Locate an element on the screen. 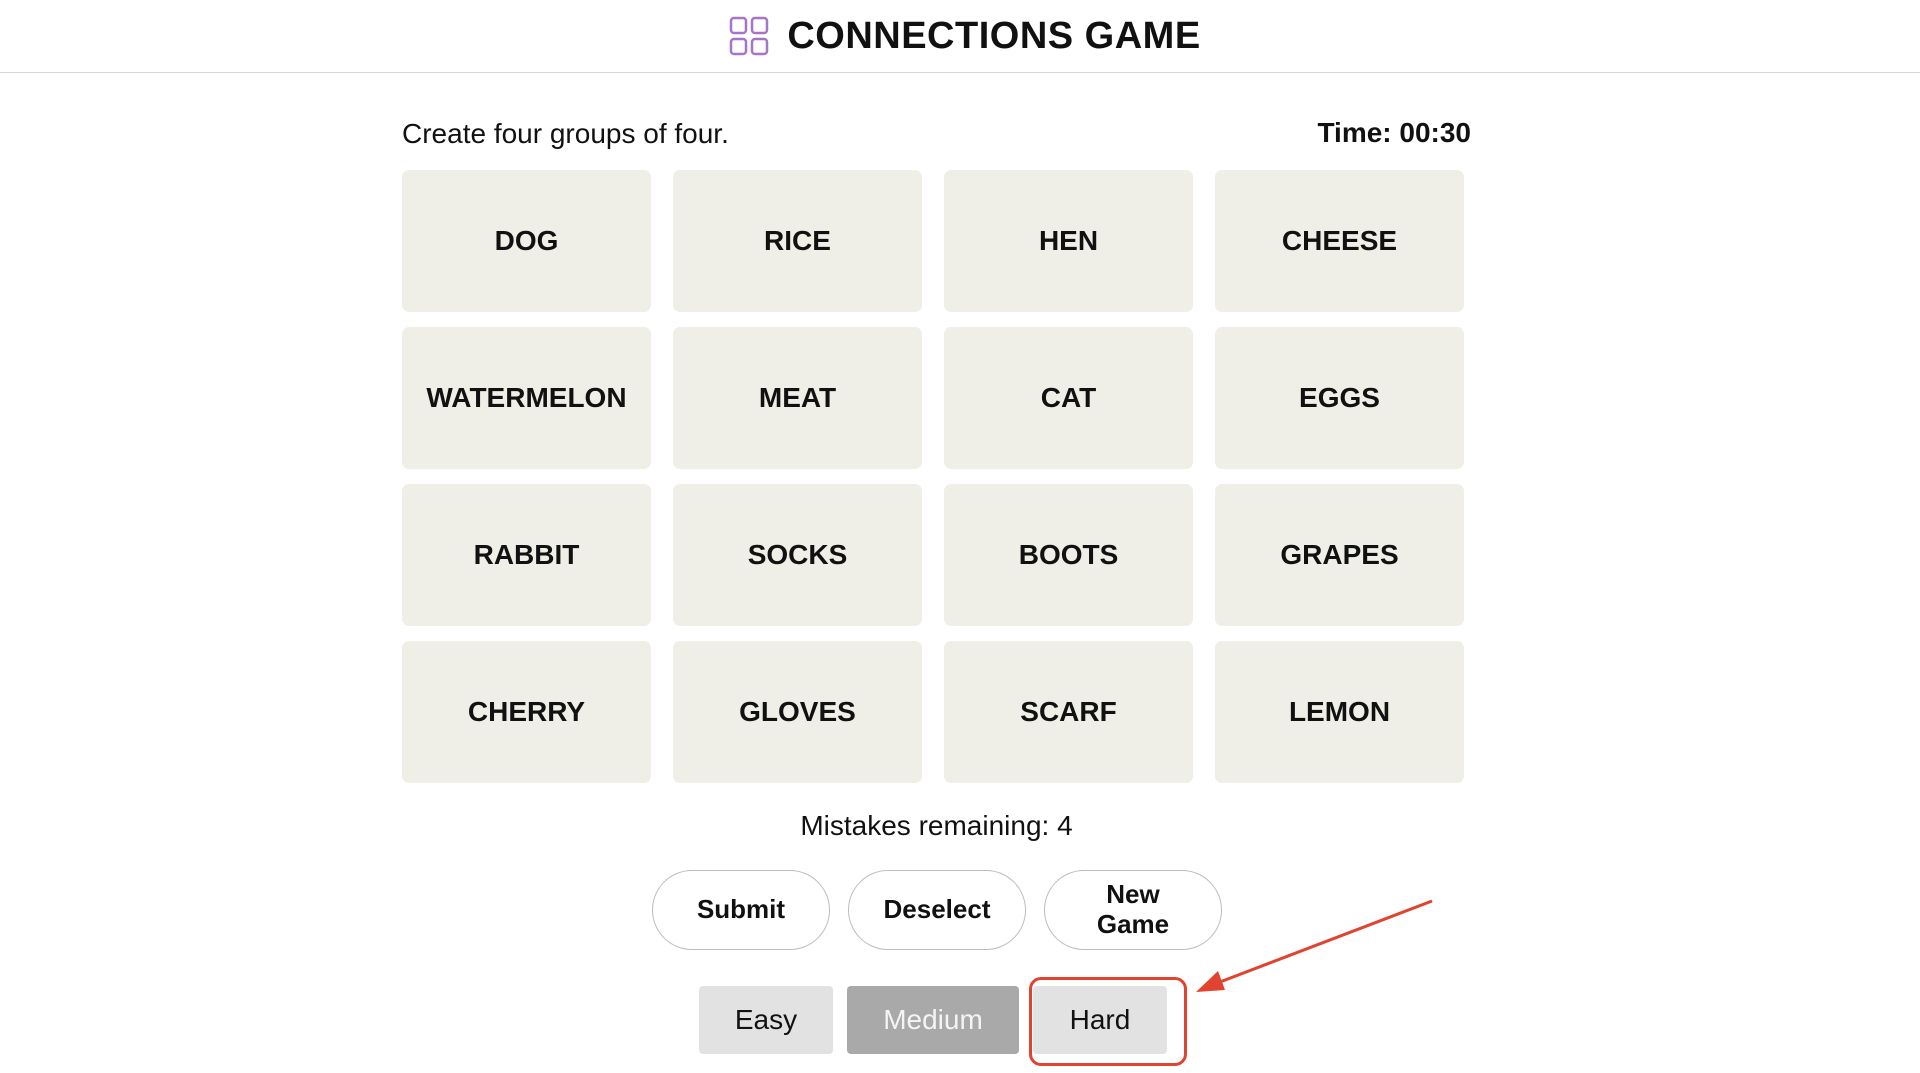 This screenshot has height=1073, width=1920. word-tile: HEN is located at coordinates (1068, 241).